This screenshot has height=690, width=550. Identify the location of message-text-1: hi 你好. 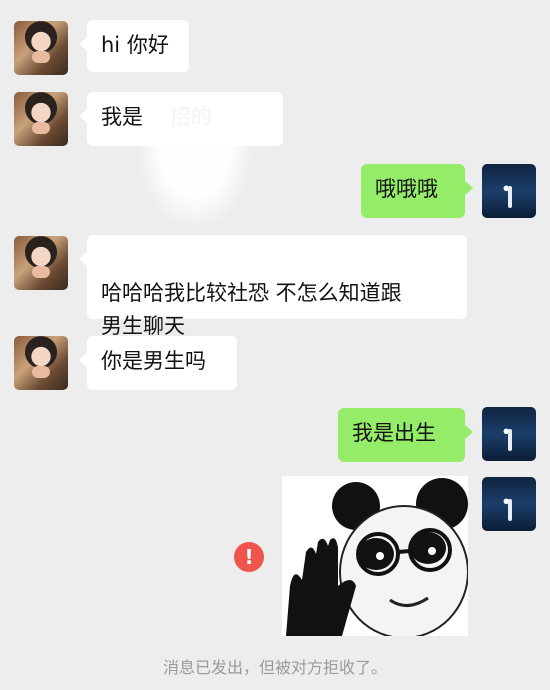
(135, 45).